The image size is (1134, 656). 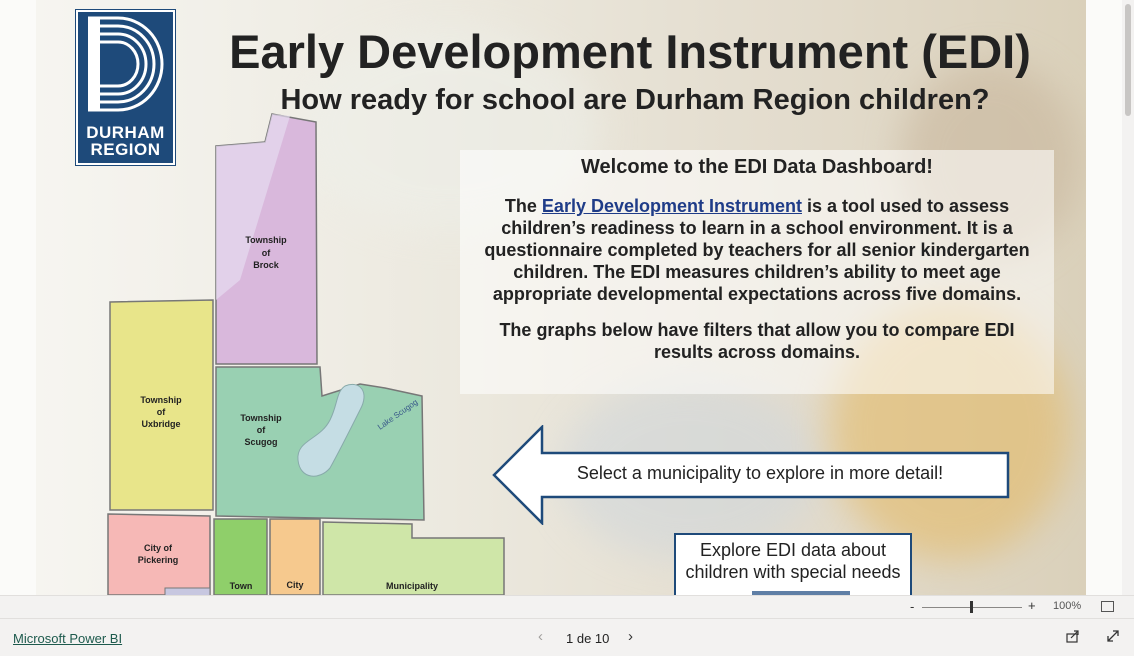 I want to click on brock-label-line: Township, so click(x=266, y=240).